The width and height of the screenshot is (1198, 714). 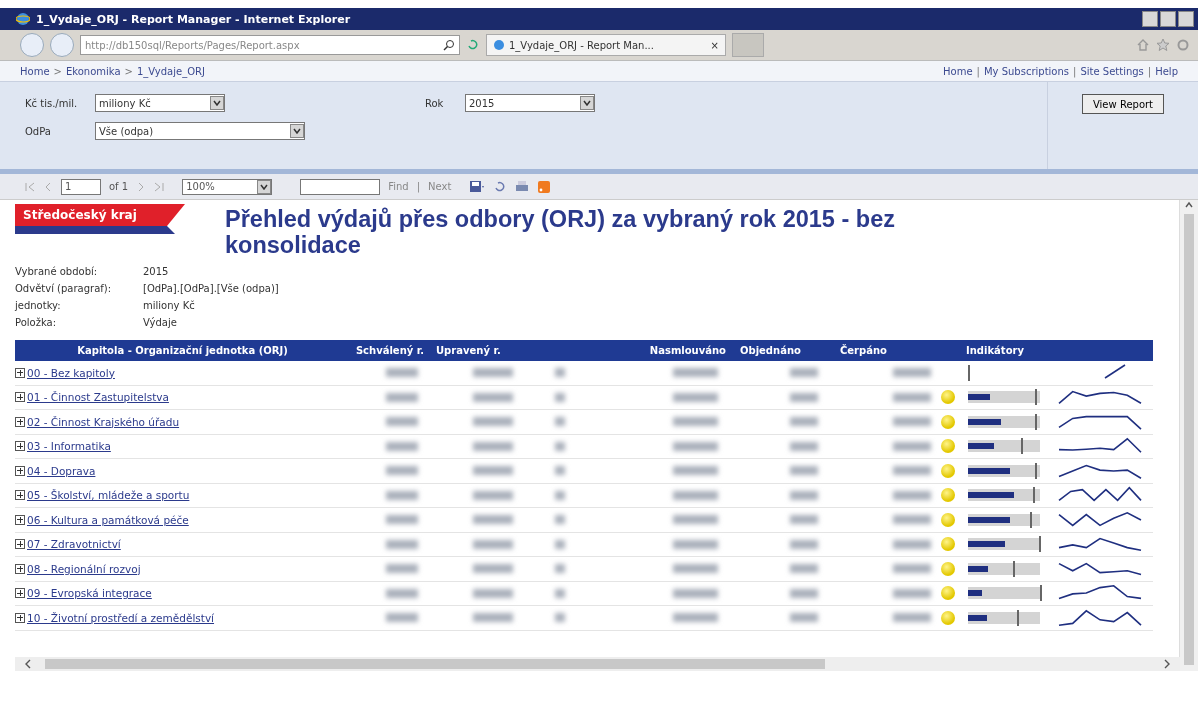 What do you see at coordinates (108, 495) in the screenshot?
I see `chapter-link: 05 - Školství, mládeže a sportu` at bounding box center [108, 495].